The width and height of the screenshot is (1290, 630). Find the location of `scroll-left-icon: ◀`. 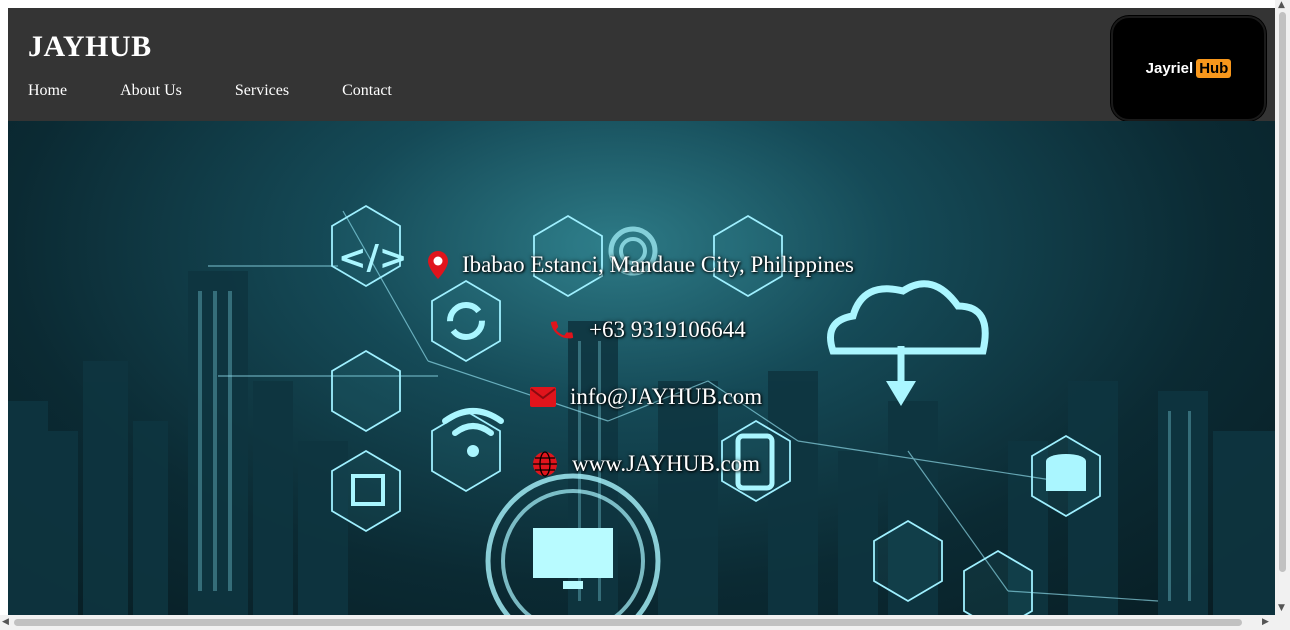

scroll-left-icon: ◀ is located at coordinates (5, 622).